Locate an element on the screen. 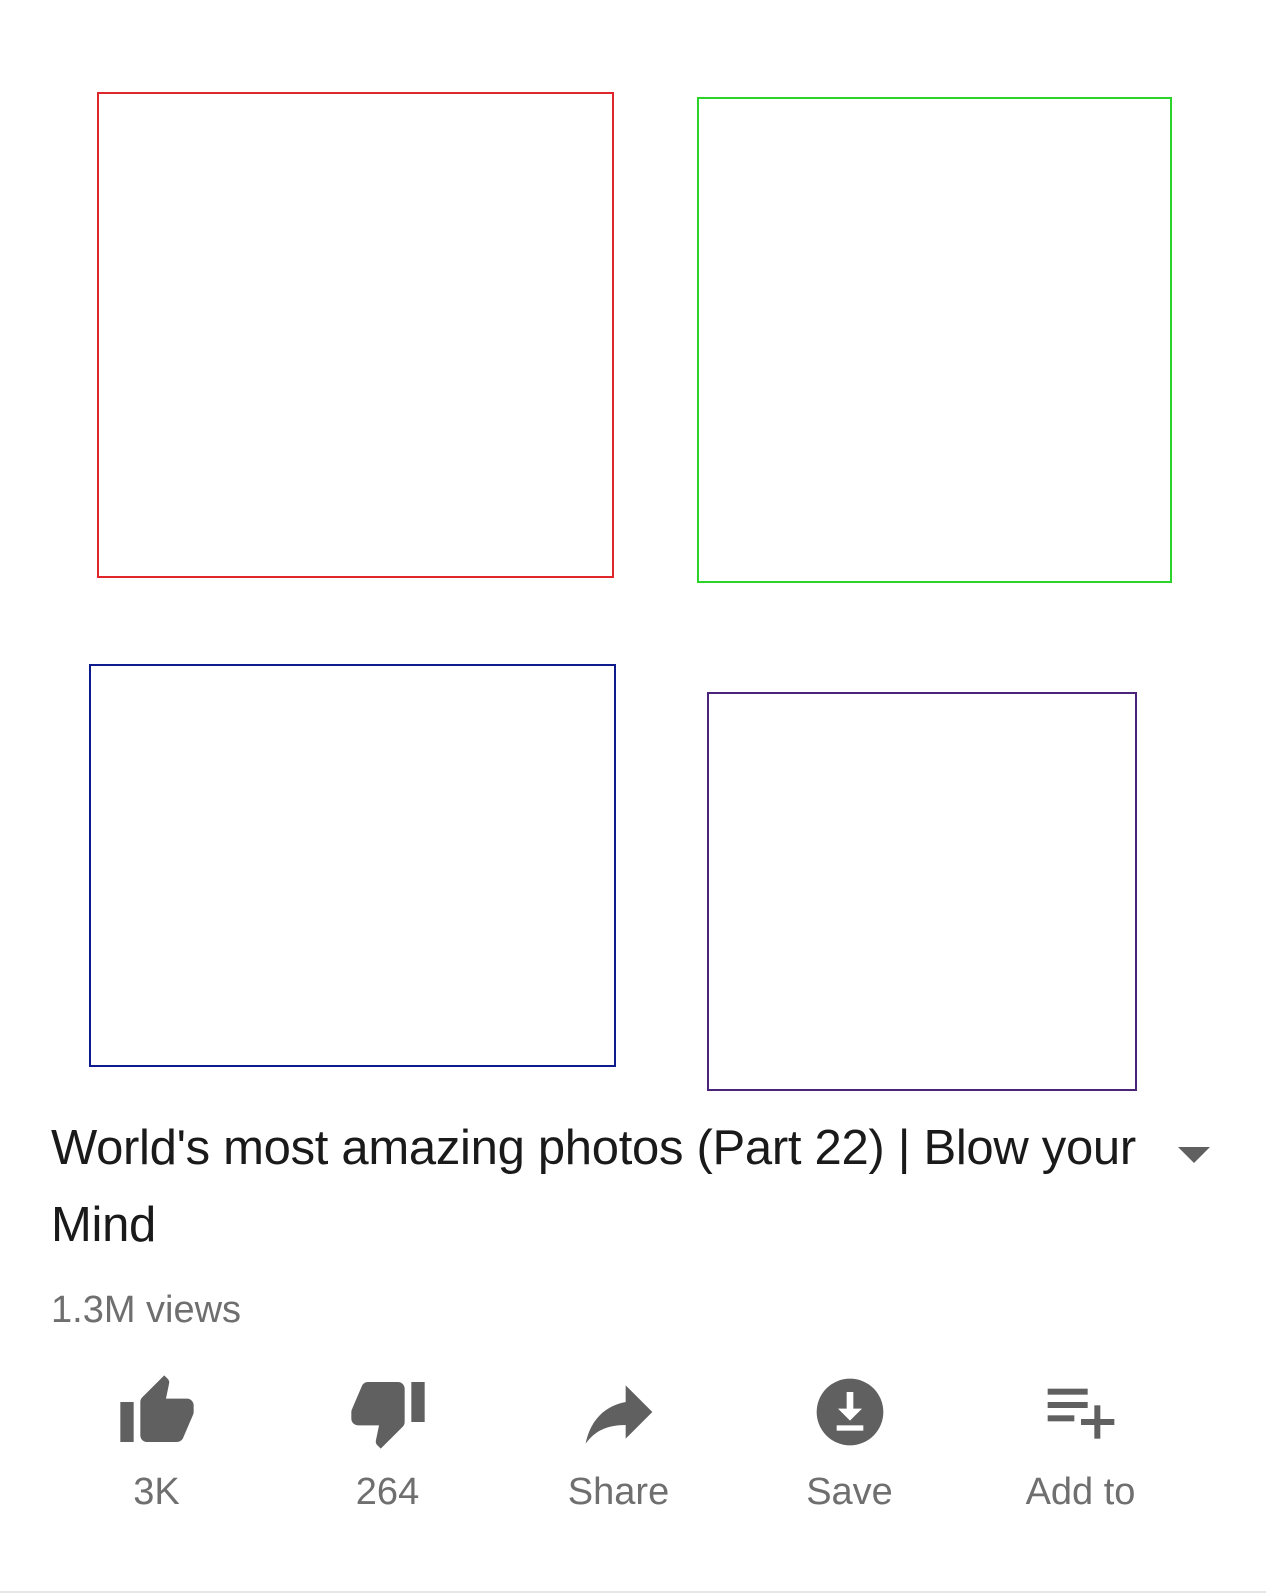 This screenshot has height=1594, width=1266. action-bar: 3K 264 Share Save Add to is located at coordinates (618, 1447).